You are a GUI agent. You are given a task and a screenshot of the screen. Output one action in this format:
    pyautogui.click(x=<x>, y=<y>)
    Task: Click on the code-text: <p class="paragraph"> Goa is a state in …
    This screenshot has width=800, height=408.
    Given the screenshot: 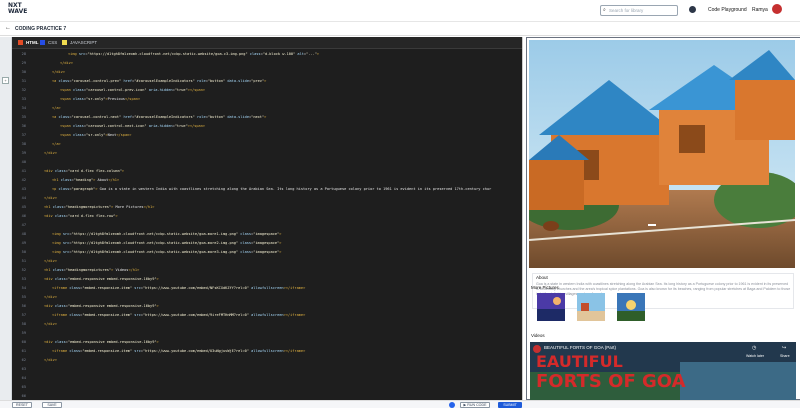 What is the action you would take?
    pyautogui.click(x=272, y=189)
    